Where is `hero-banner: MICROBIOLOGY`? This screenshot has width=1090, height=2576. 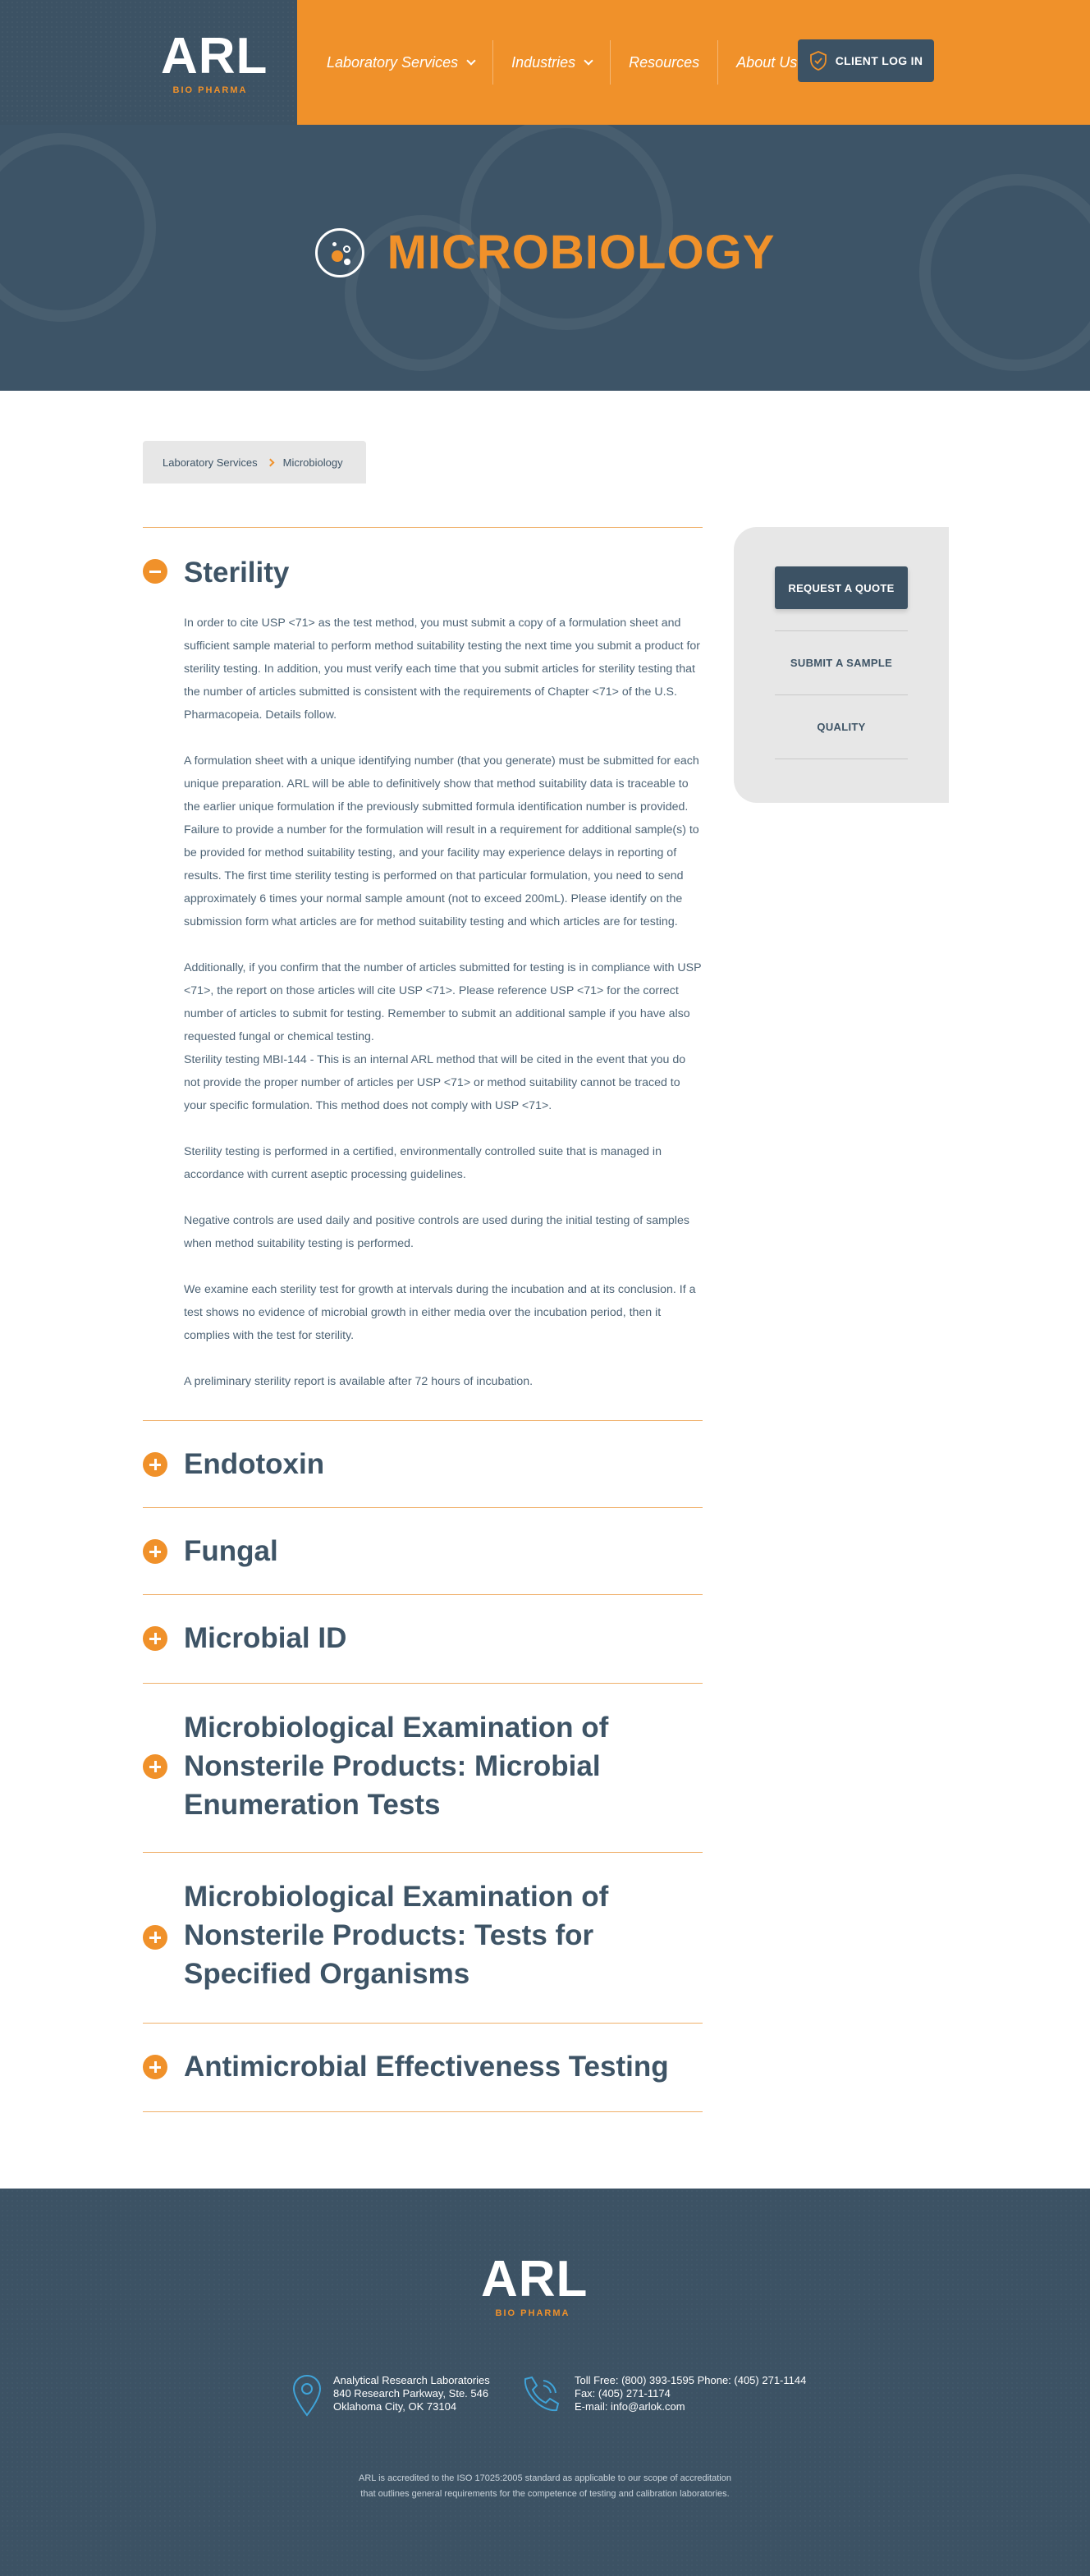
hero-banner: MICROBIOLOGY is located at coordinates (545, 258).